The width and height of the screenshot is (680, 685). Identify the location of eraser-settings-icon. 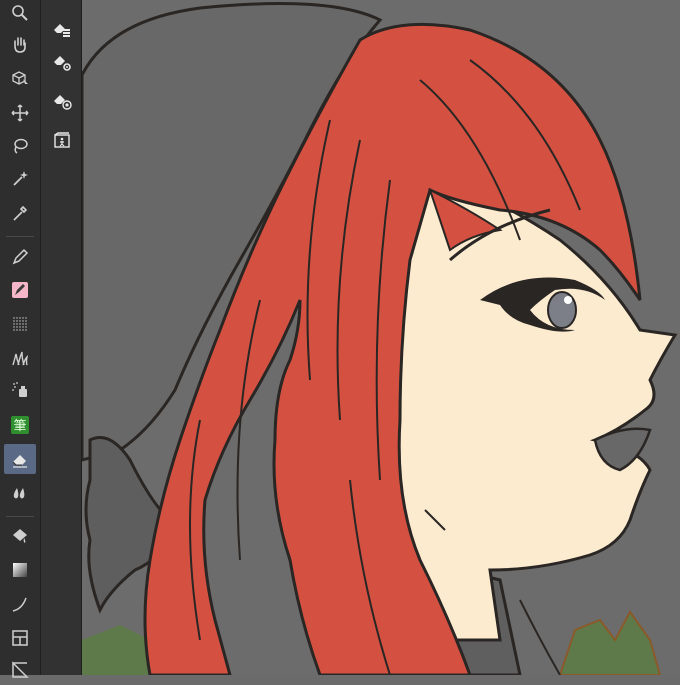
(62, 63).